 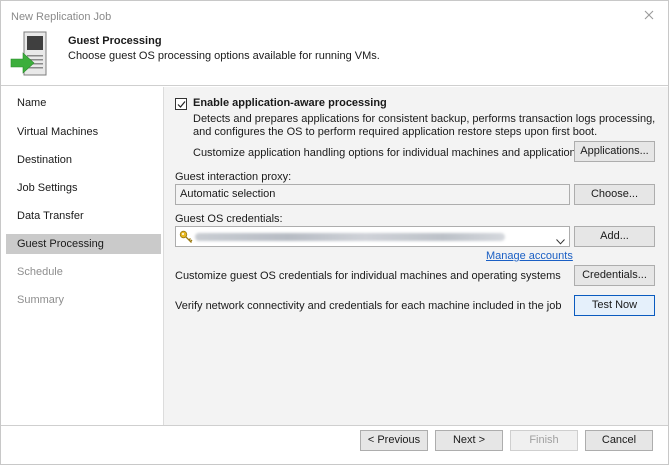 I want to click on sidebar-item-name: Name, so click(x=83, y=103).